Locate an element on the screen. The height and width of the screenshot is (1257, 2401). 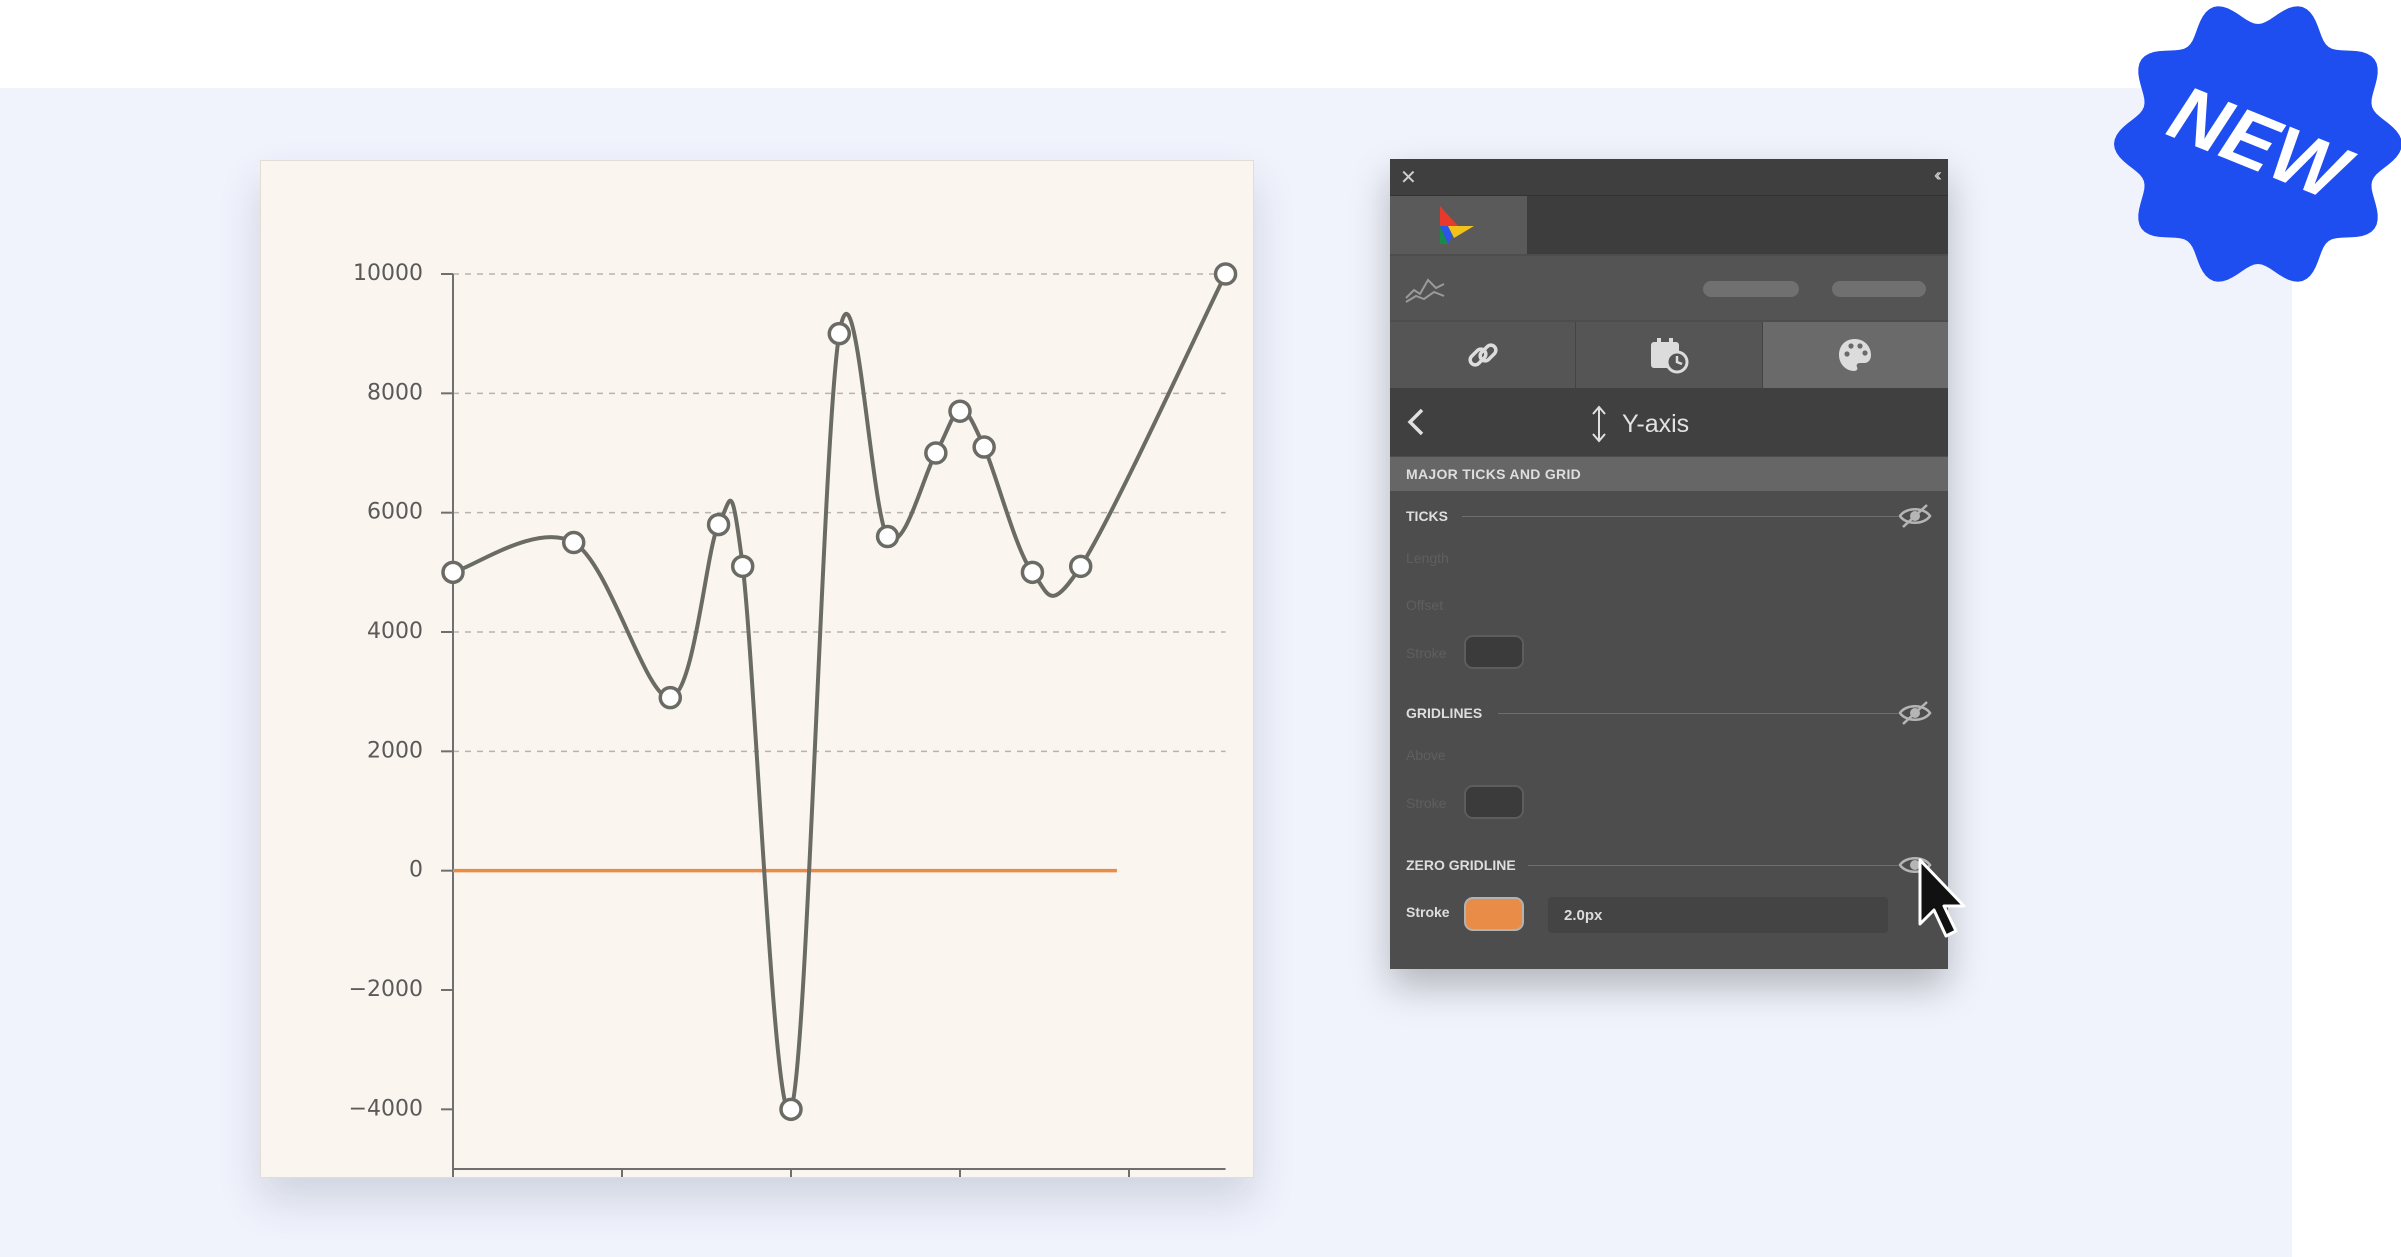
section-header: MAJOR TICKS AND GRID is located at coordinates (1669, 474).